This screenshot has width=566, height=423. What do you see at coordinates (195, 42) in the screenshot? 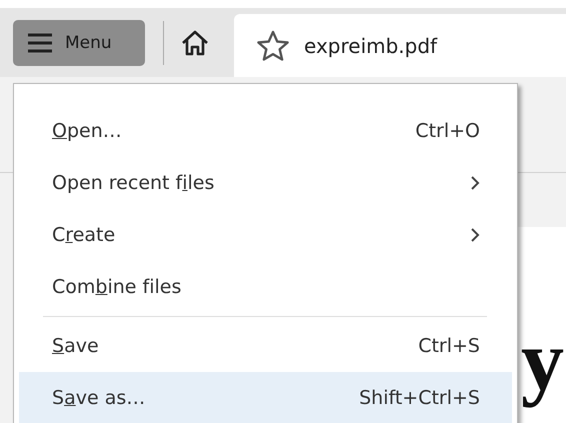
I see `home-icon` at bounding box center [195, 42].